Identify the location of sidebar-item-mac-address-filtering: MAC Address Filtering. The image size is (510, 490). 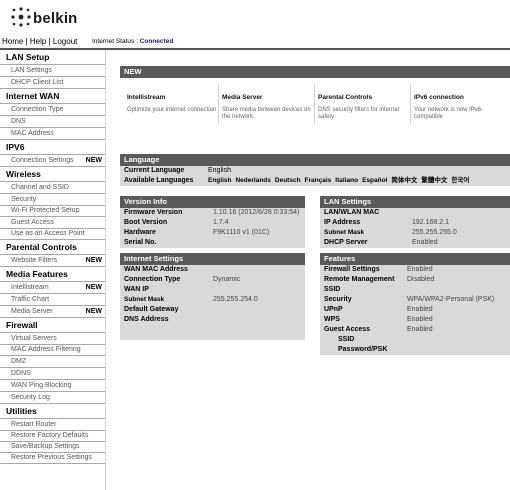
(52, 350).